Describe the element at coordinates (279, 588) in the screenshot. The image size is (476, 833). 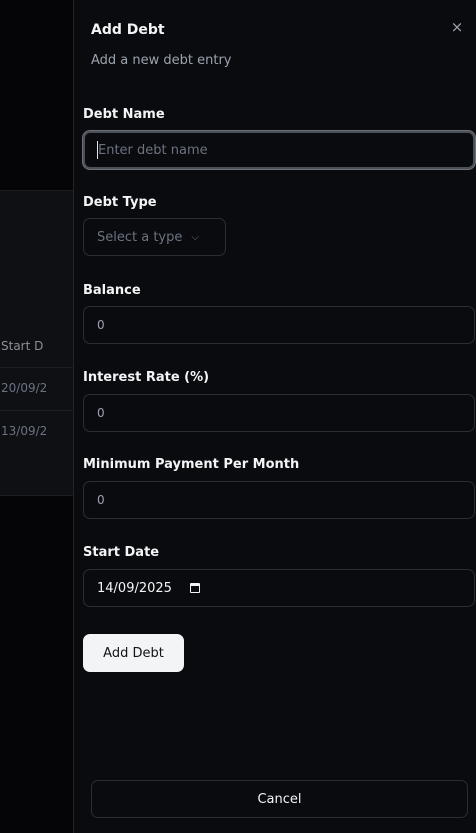
I see `start-date-input: 14/09/2025` at that location.